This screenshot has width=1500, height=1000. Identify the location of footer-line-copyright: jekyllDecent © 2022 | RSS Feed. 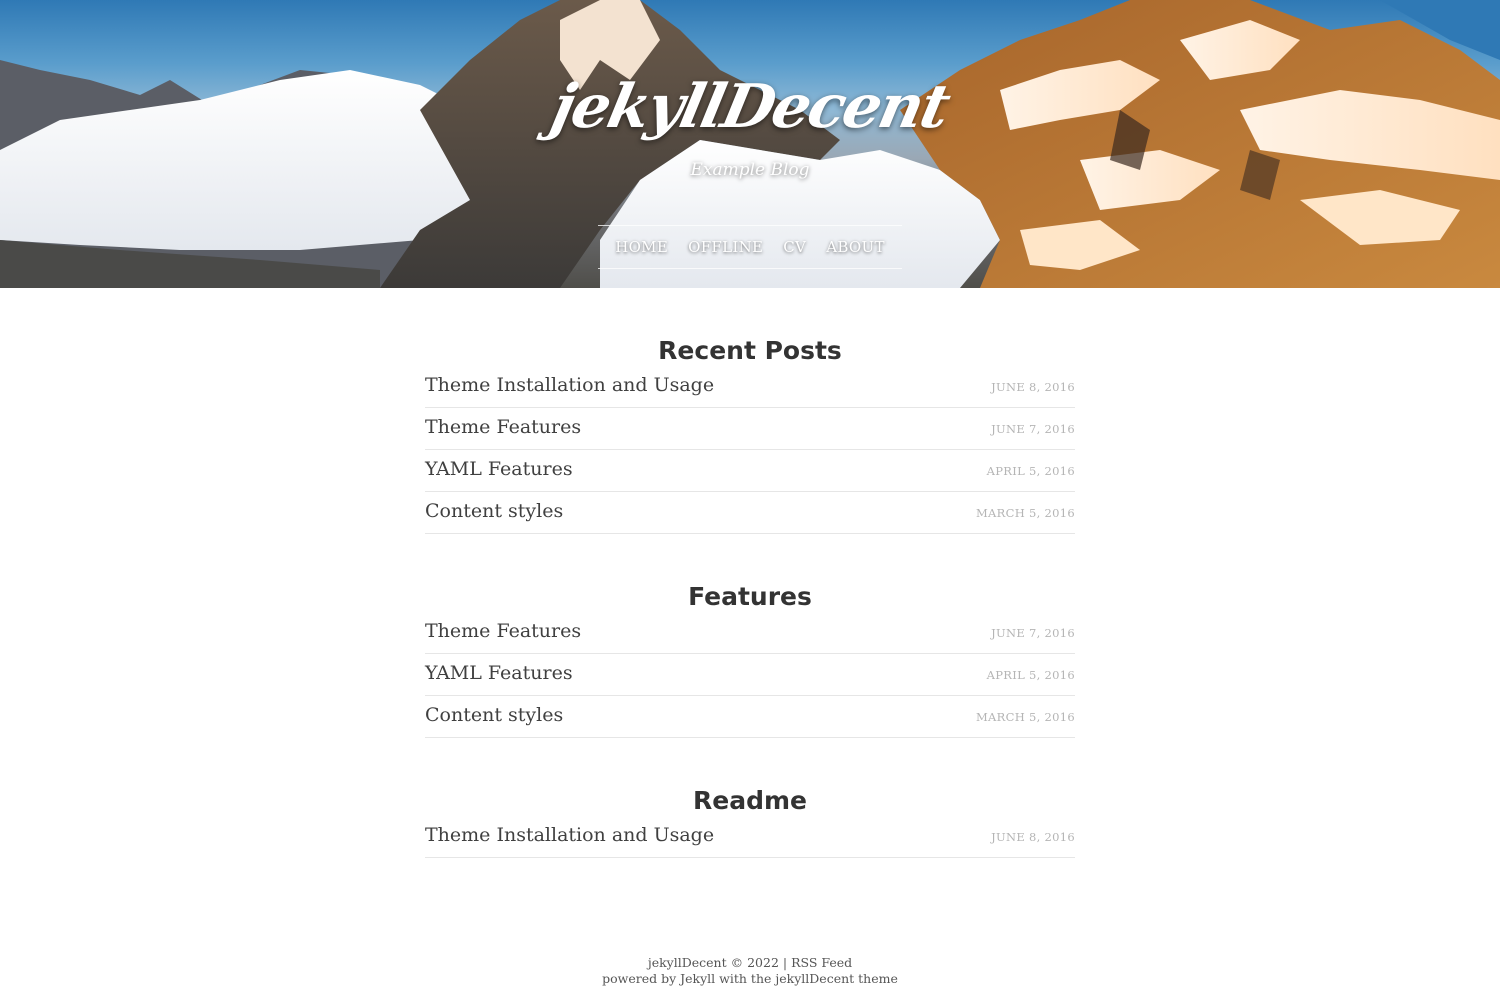
(750, 963).